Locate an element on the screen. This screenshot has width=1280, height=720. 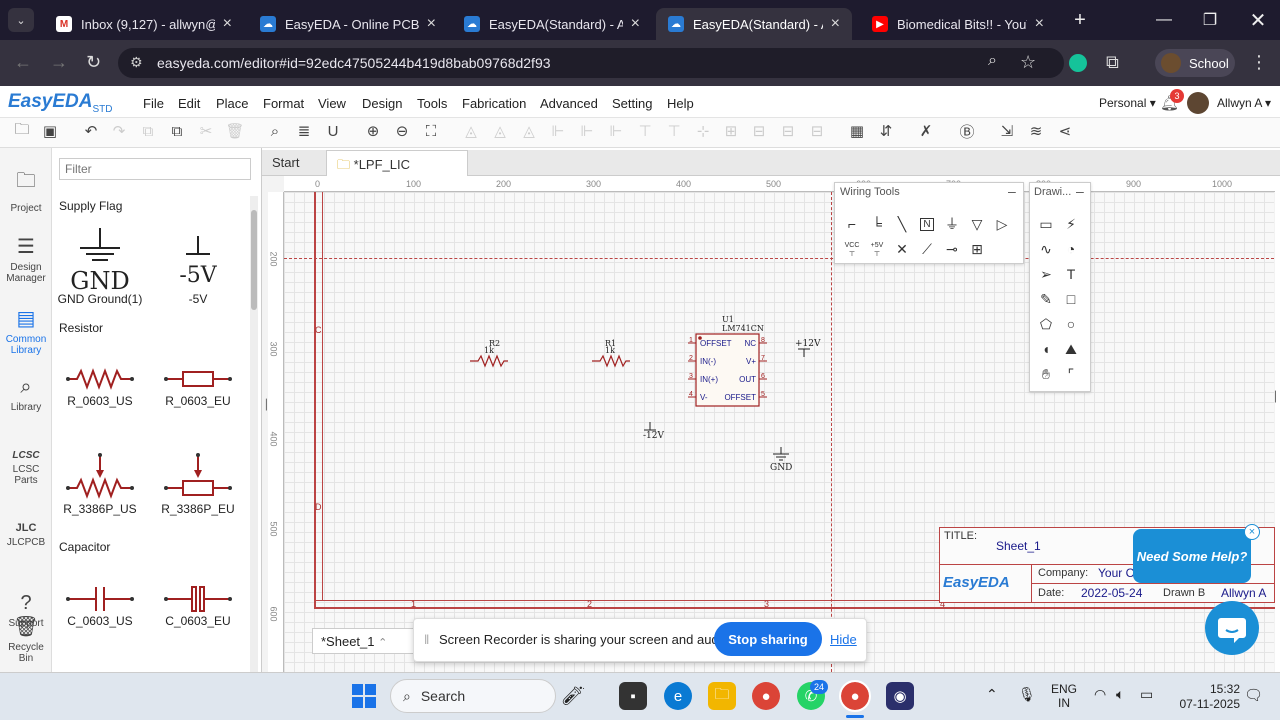
duplicate-icon: ⧉ is located at coordinates (177, 131).